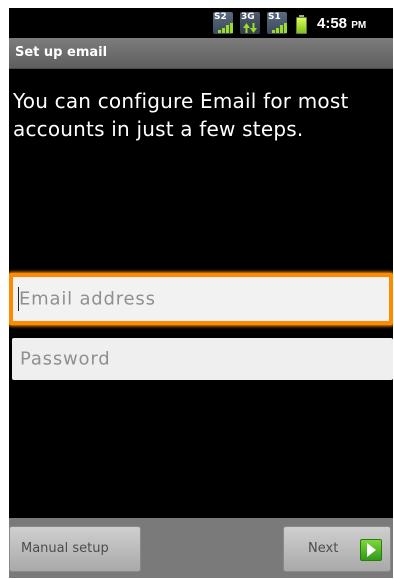  I want to click on data-3g-icon: 3G, so click(250, 23).